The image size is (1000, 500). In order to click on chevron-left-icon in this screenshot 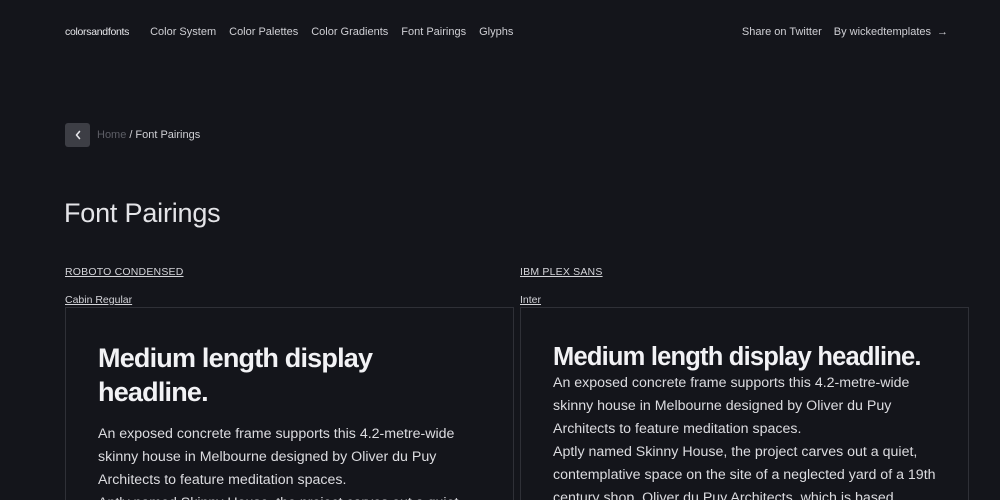, I will do `click(77, 135)`.